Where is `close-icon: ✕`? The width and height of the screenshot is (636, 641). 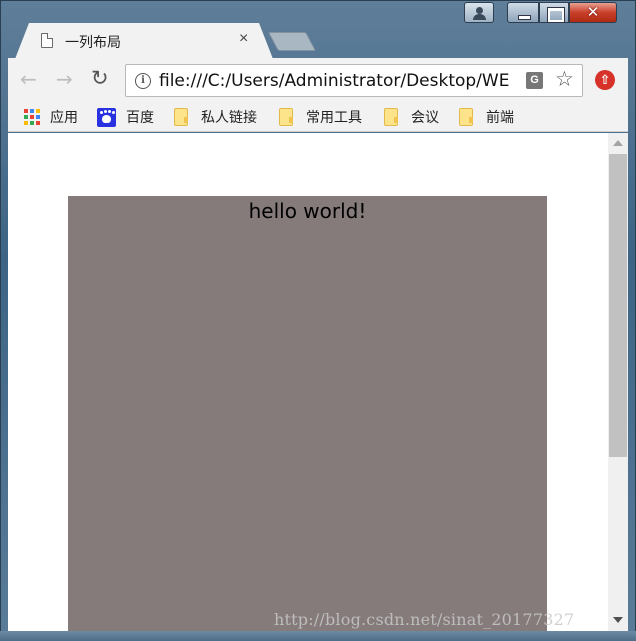 close-icon: ✕ is located at coordinates (593, 12).